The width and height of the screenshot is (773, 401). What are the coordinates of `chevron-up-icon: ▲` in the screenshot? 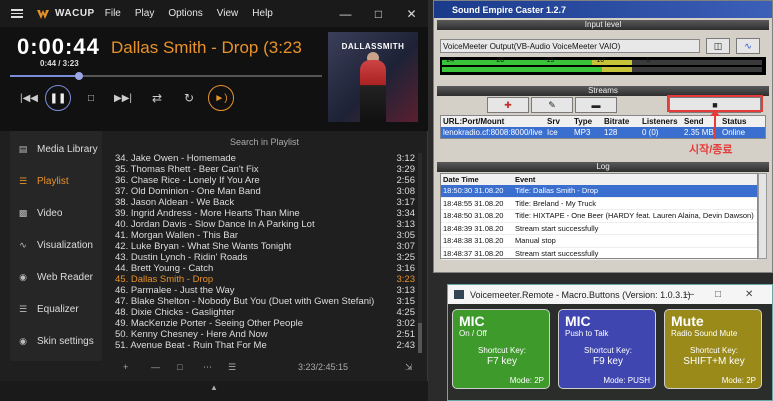 It's located at (214, 387).